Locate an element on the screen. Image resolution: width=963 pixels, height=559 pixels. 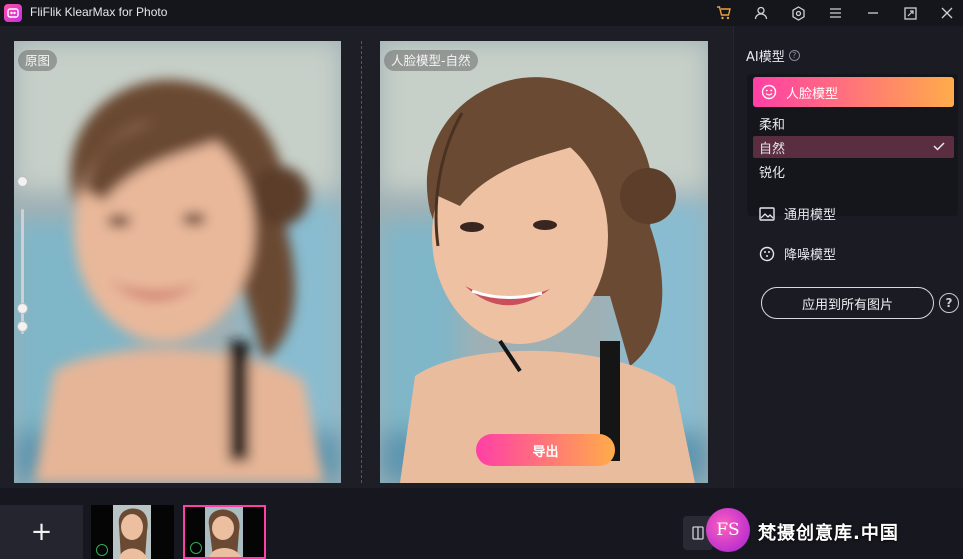
compare-icon is located at coordinates (698, 533).